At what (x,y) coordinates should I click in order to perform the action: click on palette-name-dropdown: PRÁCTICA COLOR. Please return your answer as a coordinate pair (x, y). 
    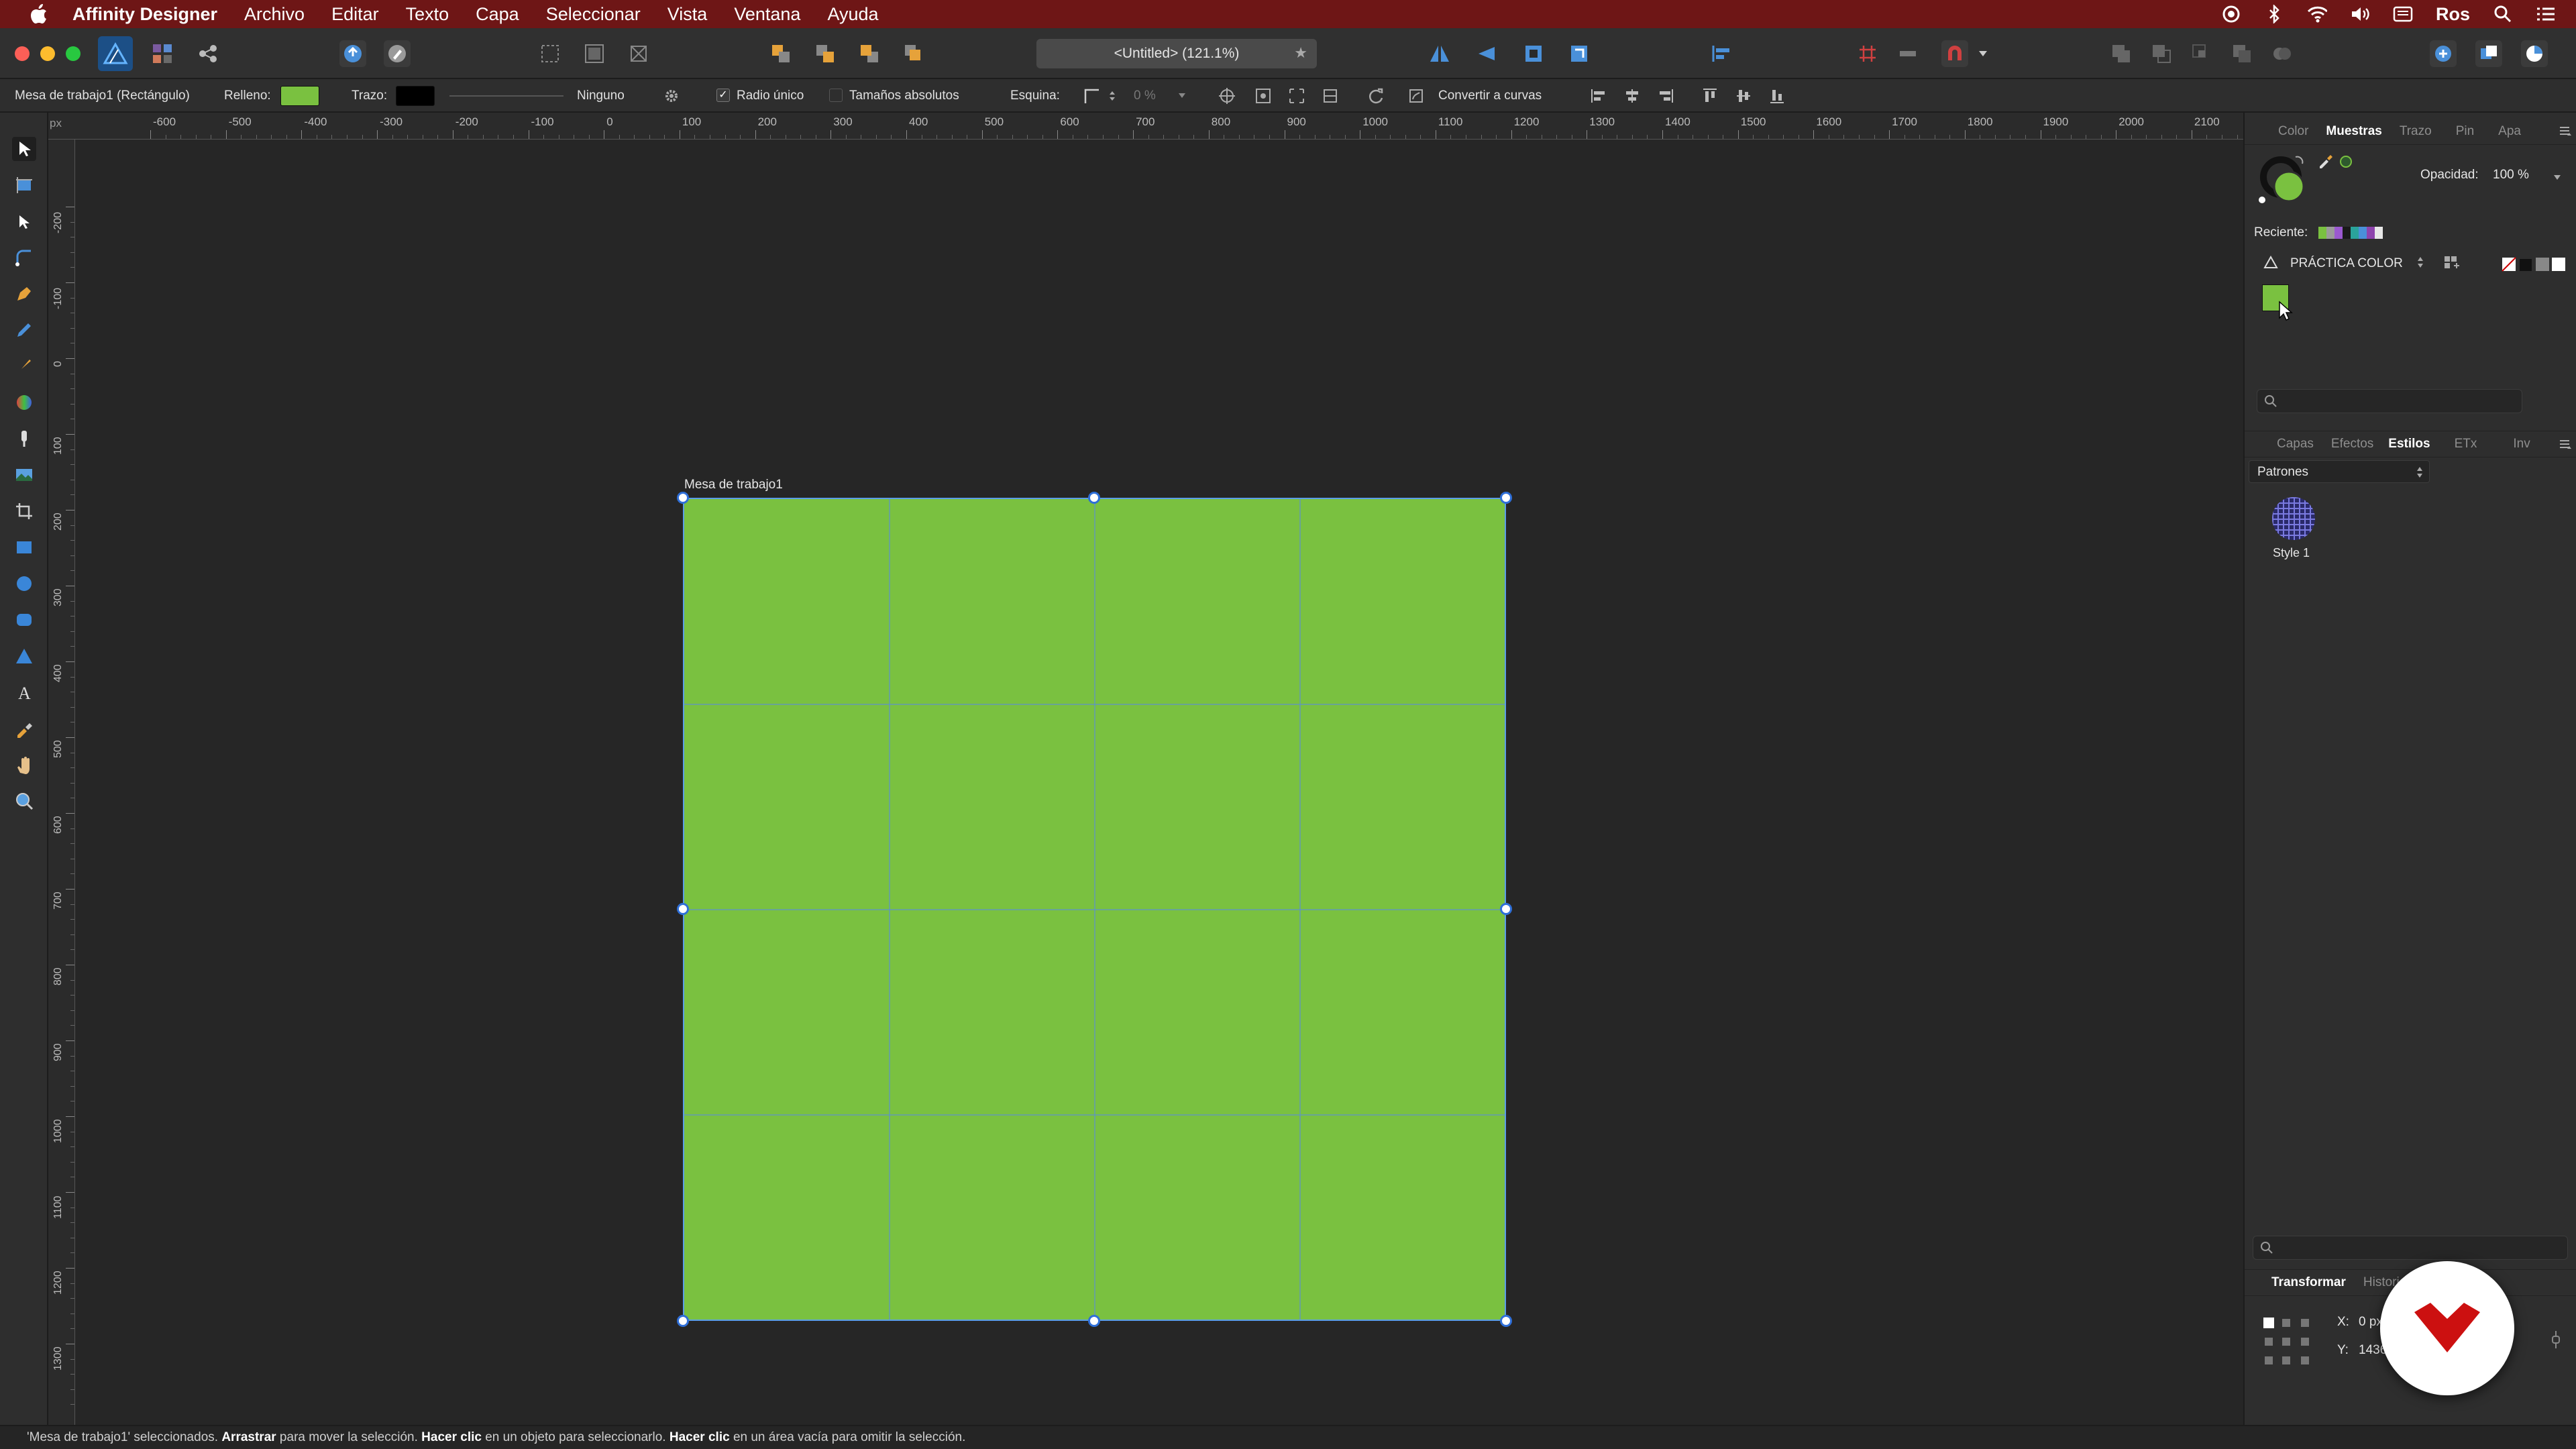
    Looking at the image, I should click on (2346, 263).